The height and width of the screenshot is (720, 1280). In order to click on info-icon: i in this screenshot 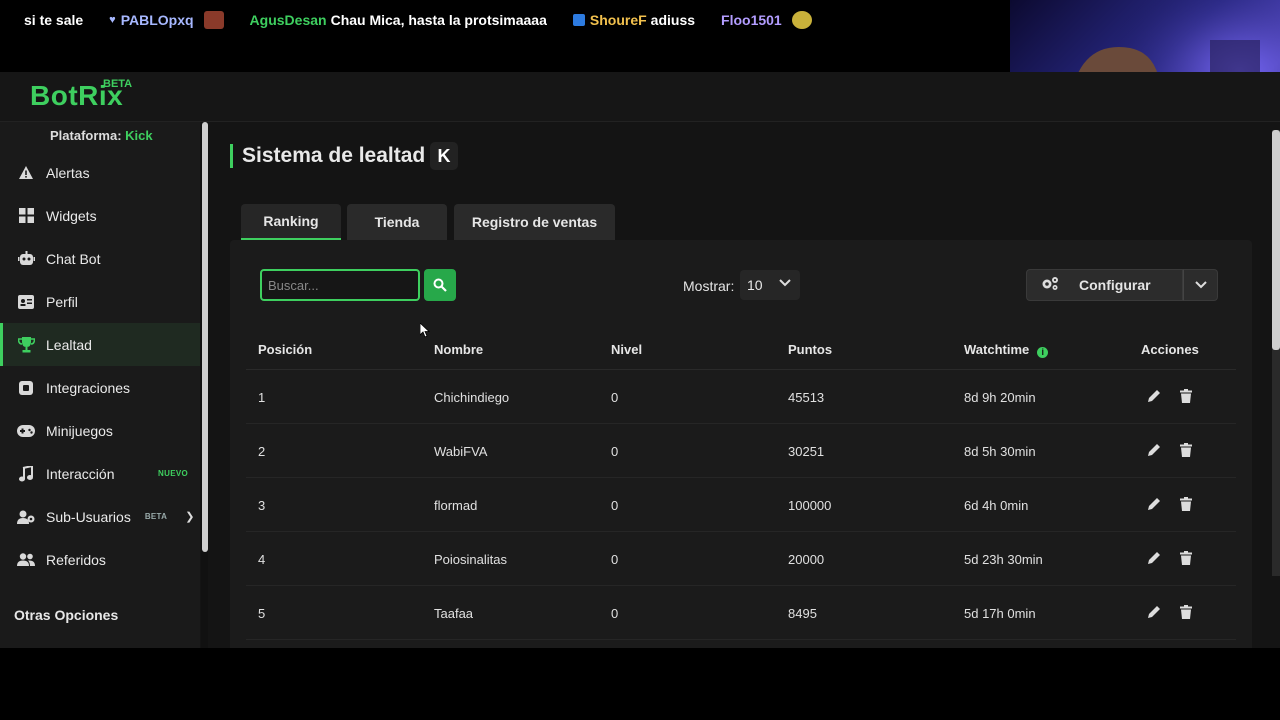, I will do `click(1043, 352)`.